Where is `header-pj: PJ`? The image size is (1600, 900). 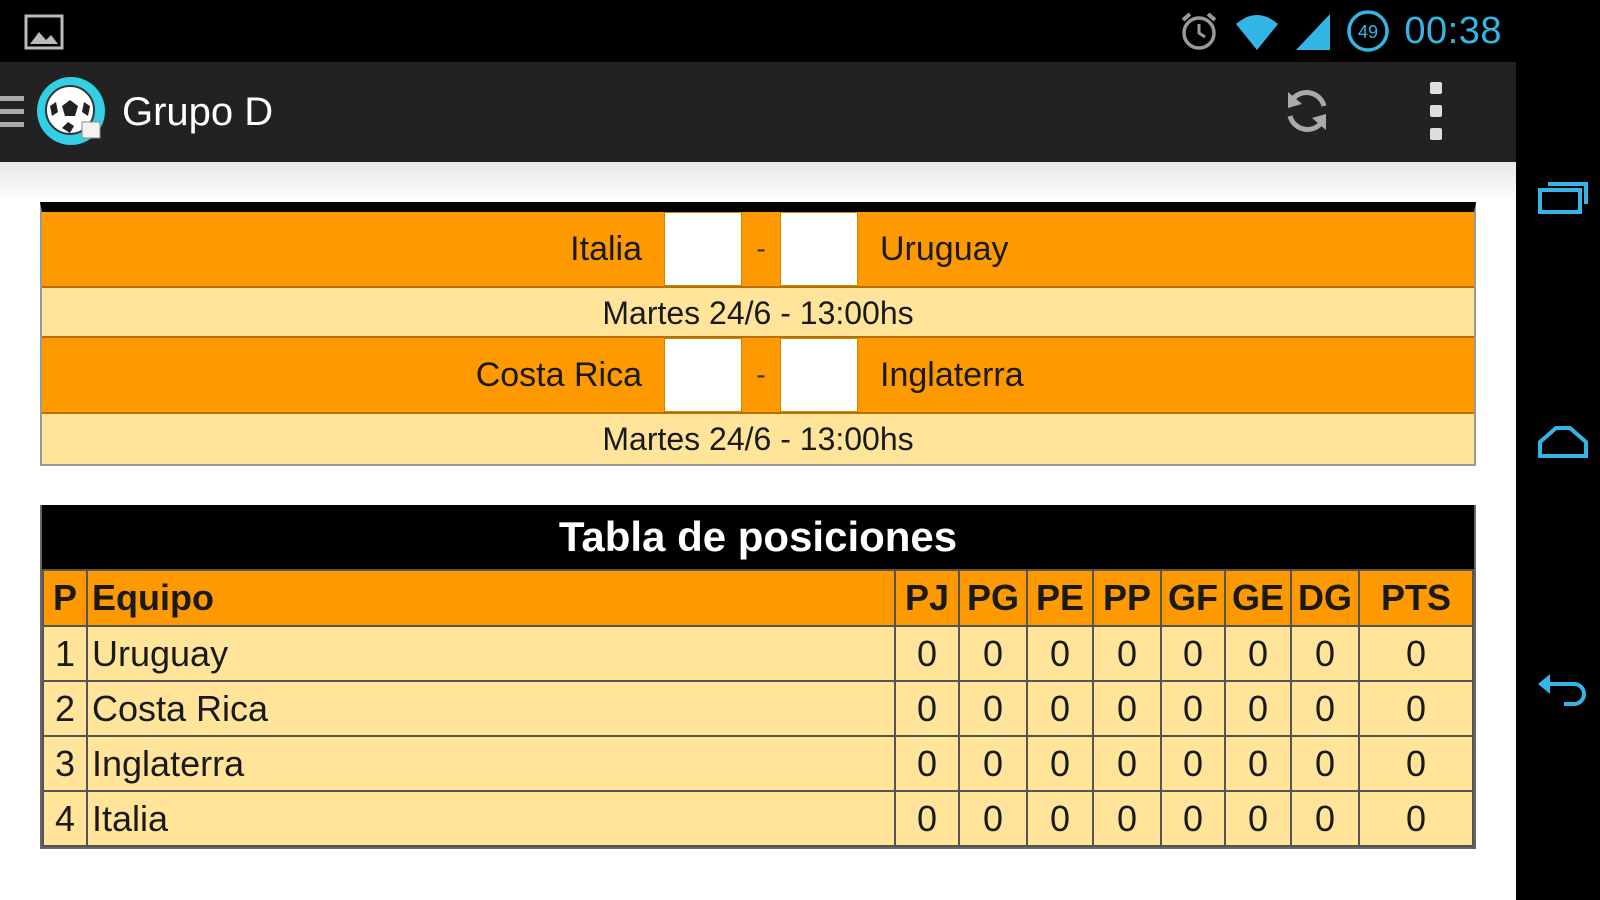 header-pj: PJ is located at coordinates (927, 598).